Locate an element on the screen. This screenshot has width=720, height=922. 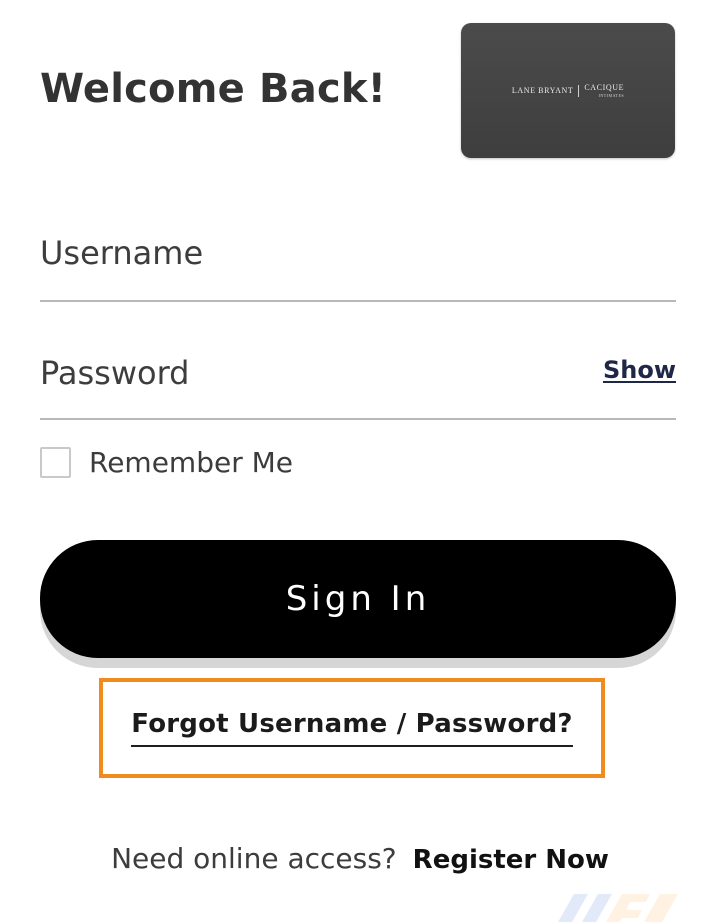
remember-me-checkbox is located at coordinates (55, 462).